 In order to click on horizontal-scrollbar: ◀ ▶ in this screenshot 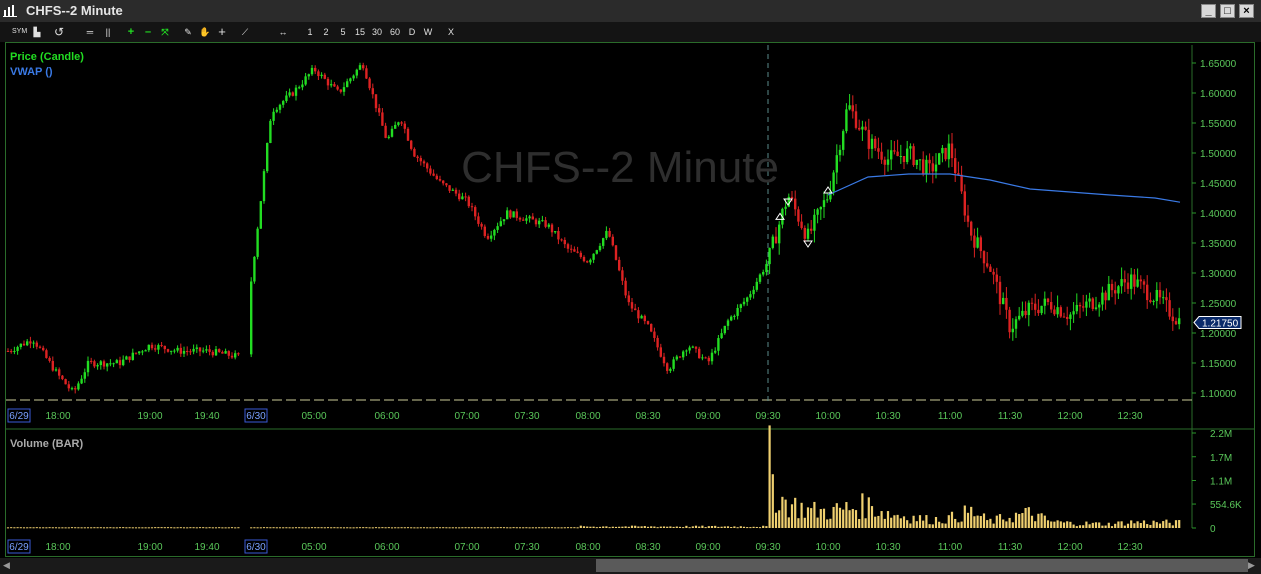, I will do `click(630, 566)`.